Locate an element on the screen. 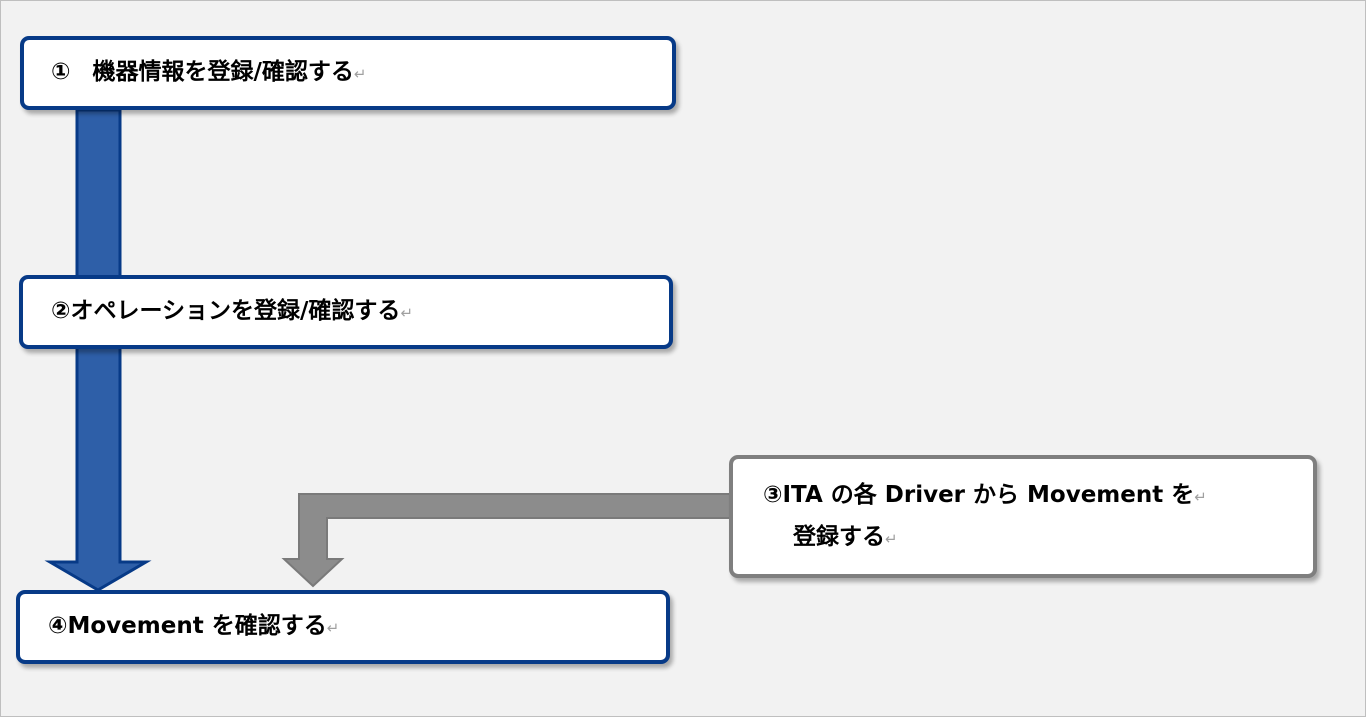 The width and height of the screenshot is (1366, 717). step-1-text: ① 機器情報を登録/確認する↵ is located at coordinates (361, 73).